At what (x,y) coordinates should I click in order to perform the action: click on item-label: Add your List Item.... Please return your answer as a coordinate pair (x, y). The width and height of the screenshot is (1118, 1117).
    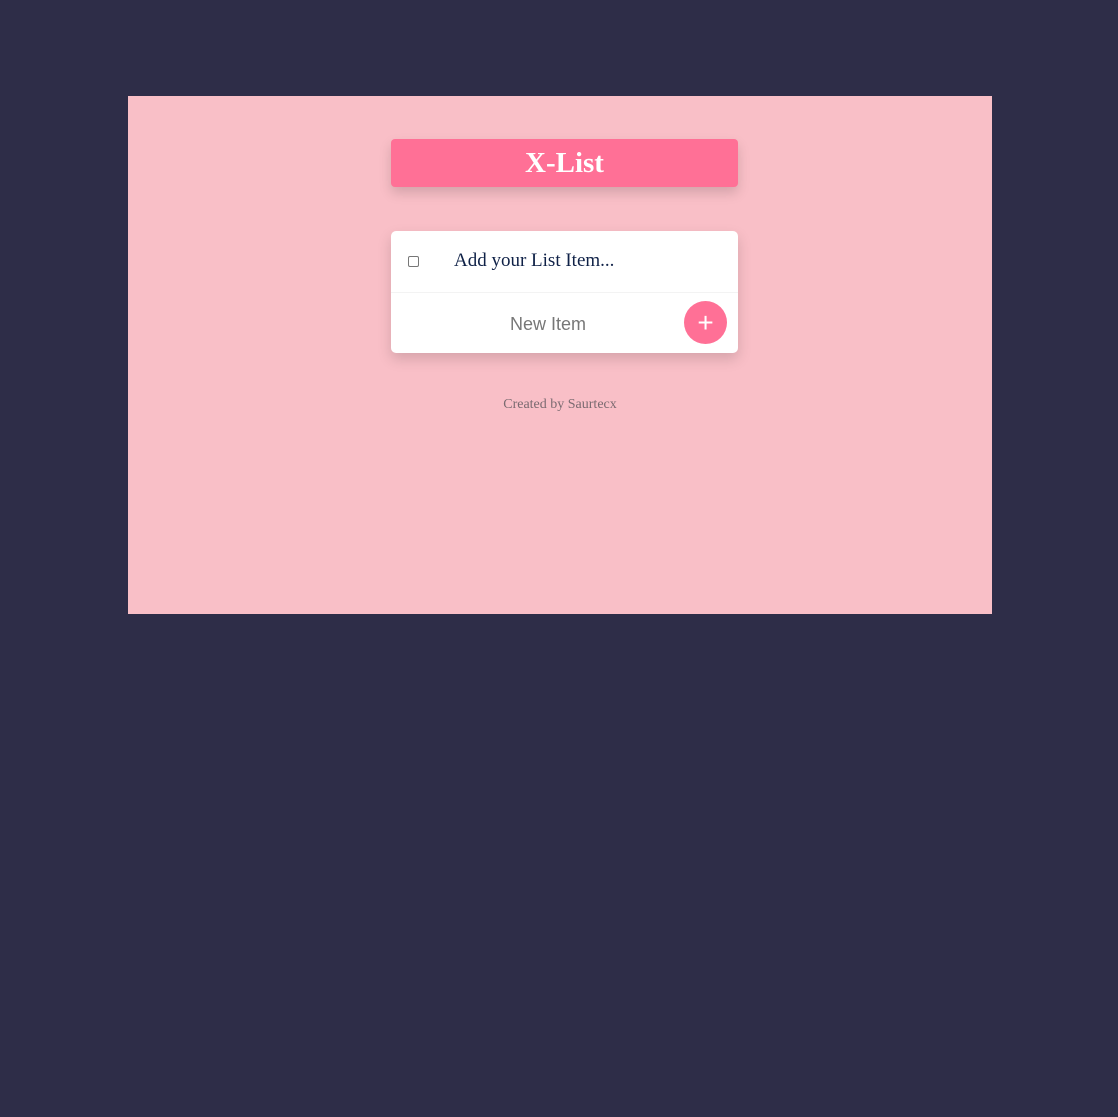
    Looking at the image, I should click on (534, 260).